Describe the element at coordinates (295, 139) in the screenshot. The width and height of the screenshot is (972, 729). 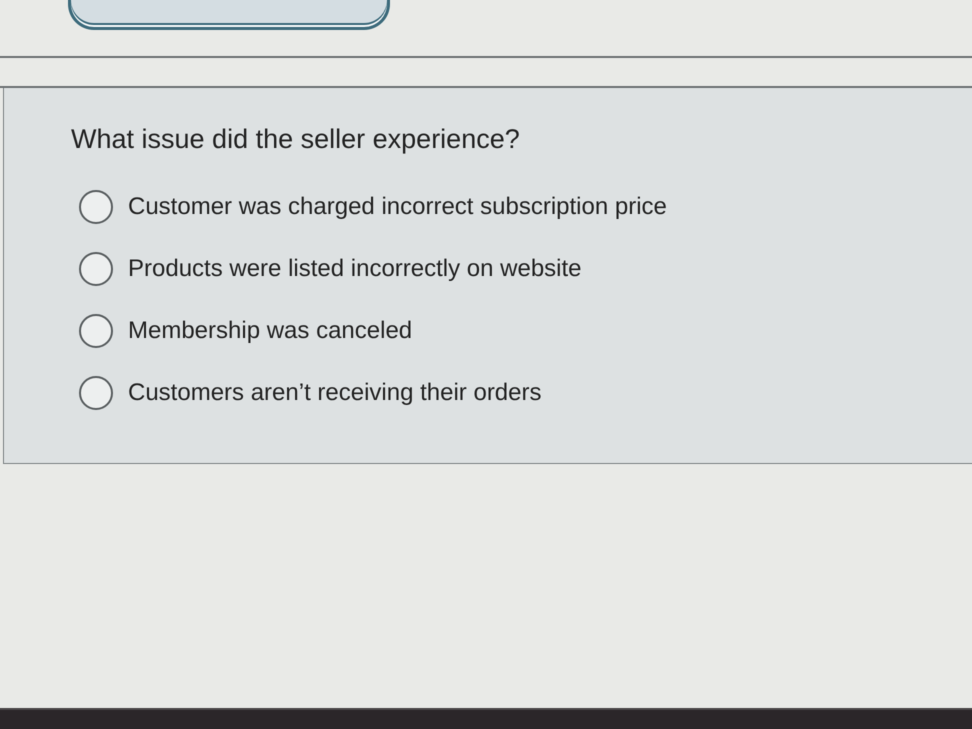
I see `question-text: What issue did the seller experience?` at that location.